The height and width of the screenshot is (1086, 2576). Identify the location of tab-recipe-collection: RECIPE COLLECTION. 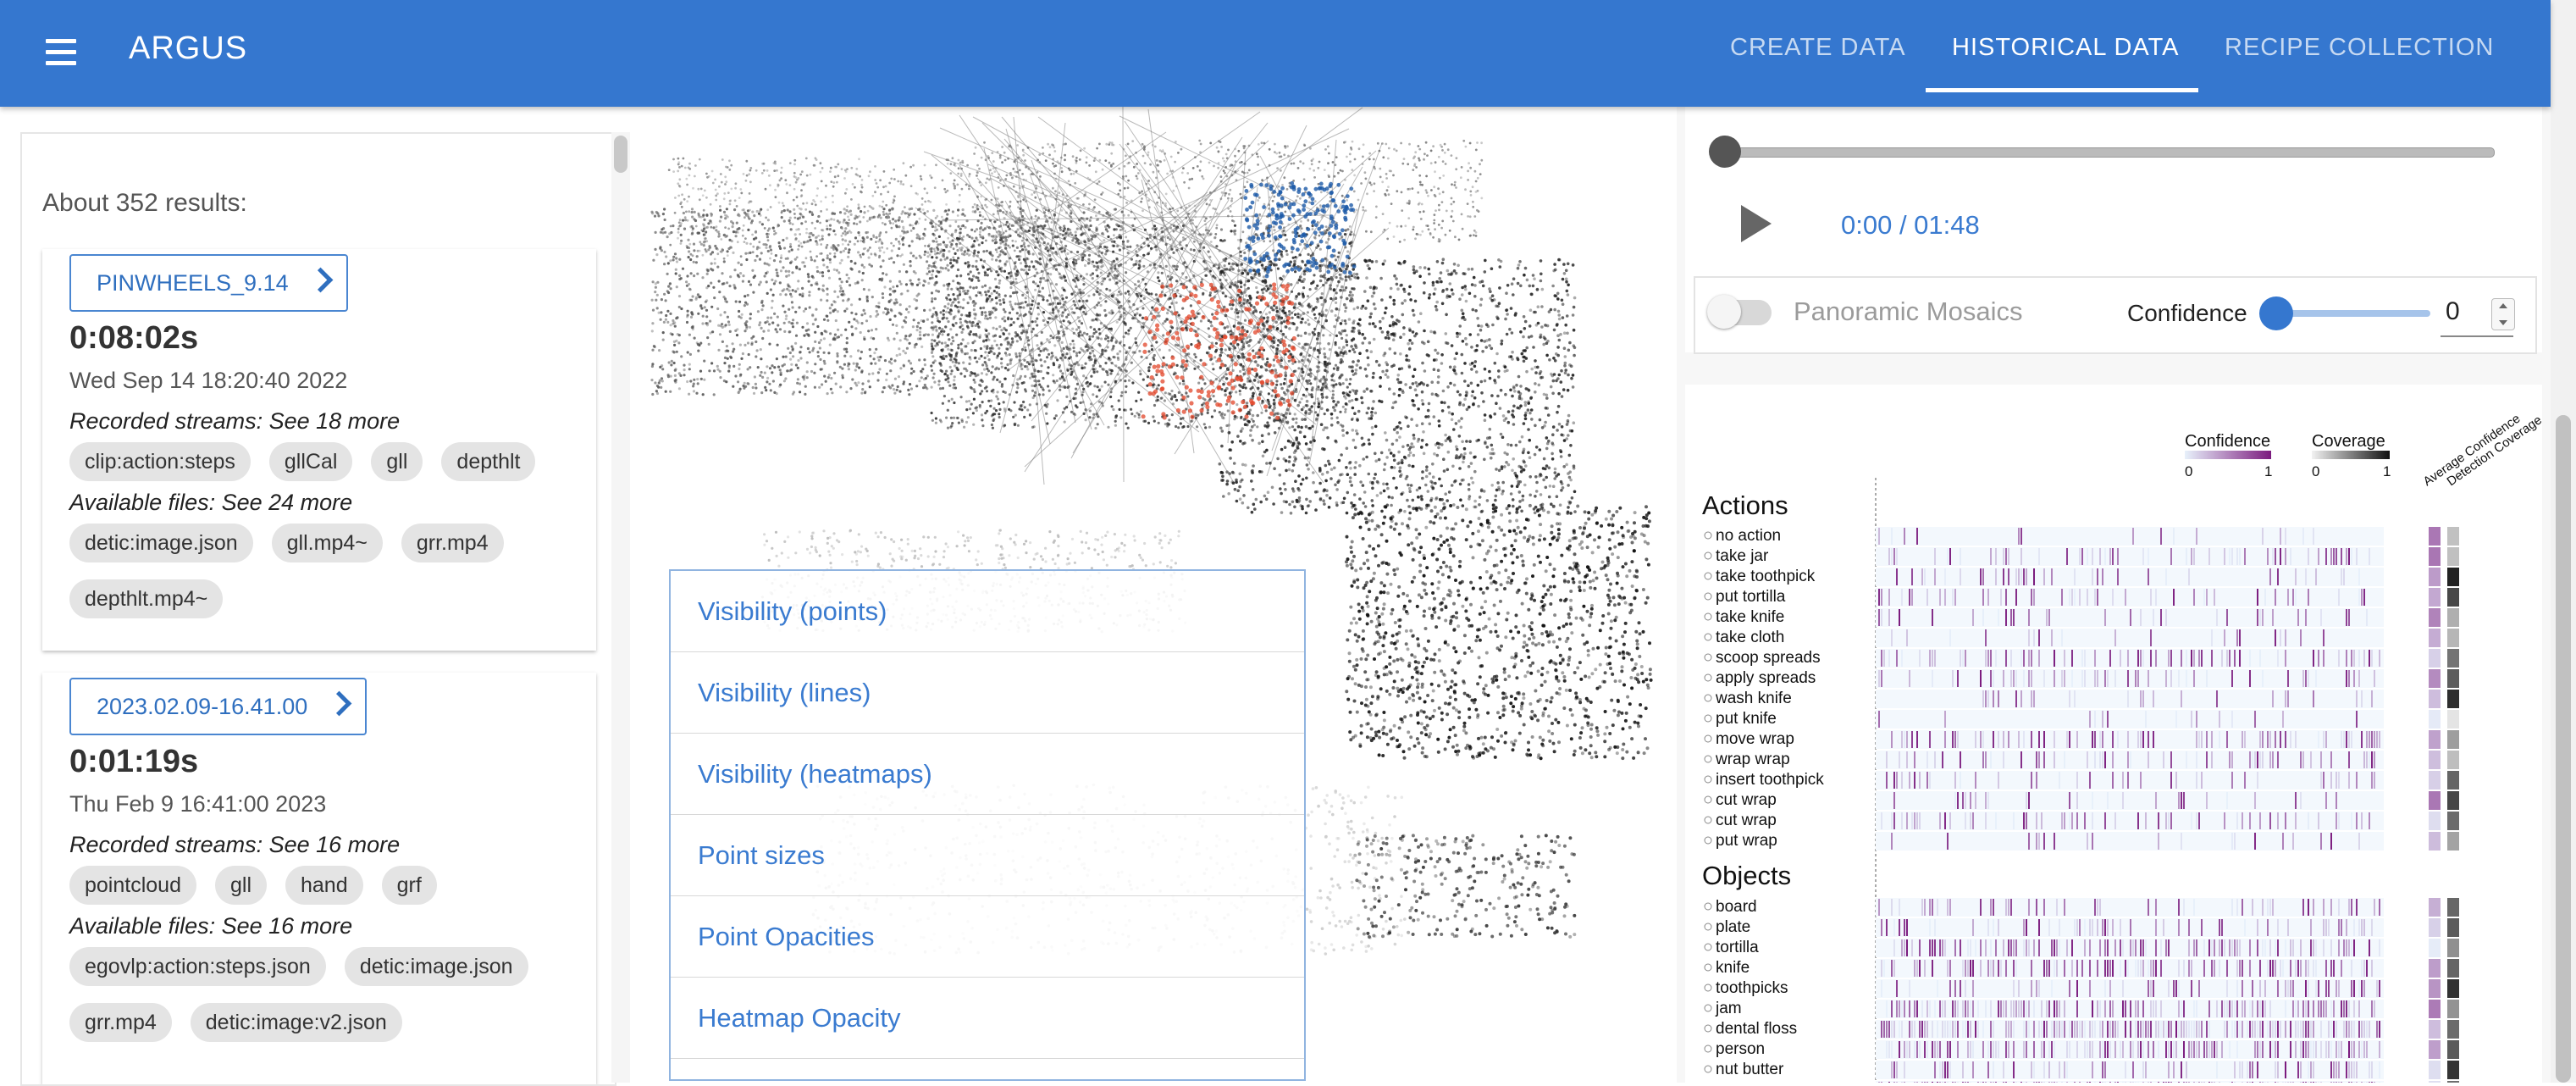
(2359, 48).